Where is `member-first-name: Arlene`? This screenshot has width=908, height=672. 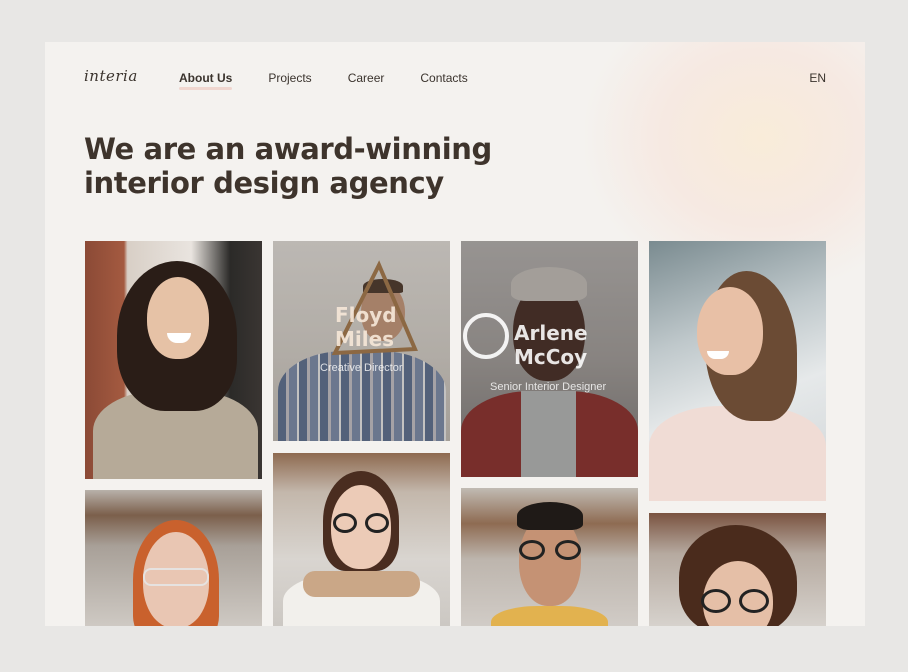
member-first-name: Arlene is located at coordinates (551, 333).